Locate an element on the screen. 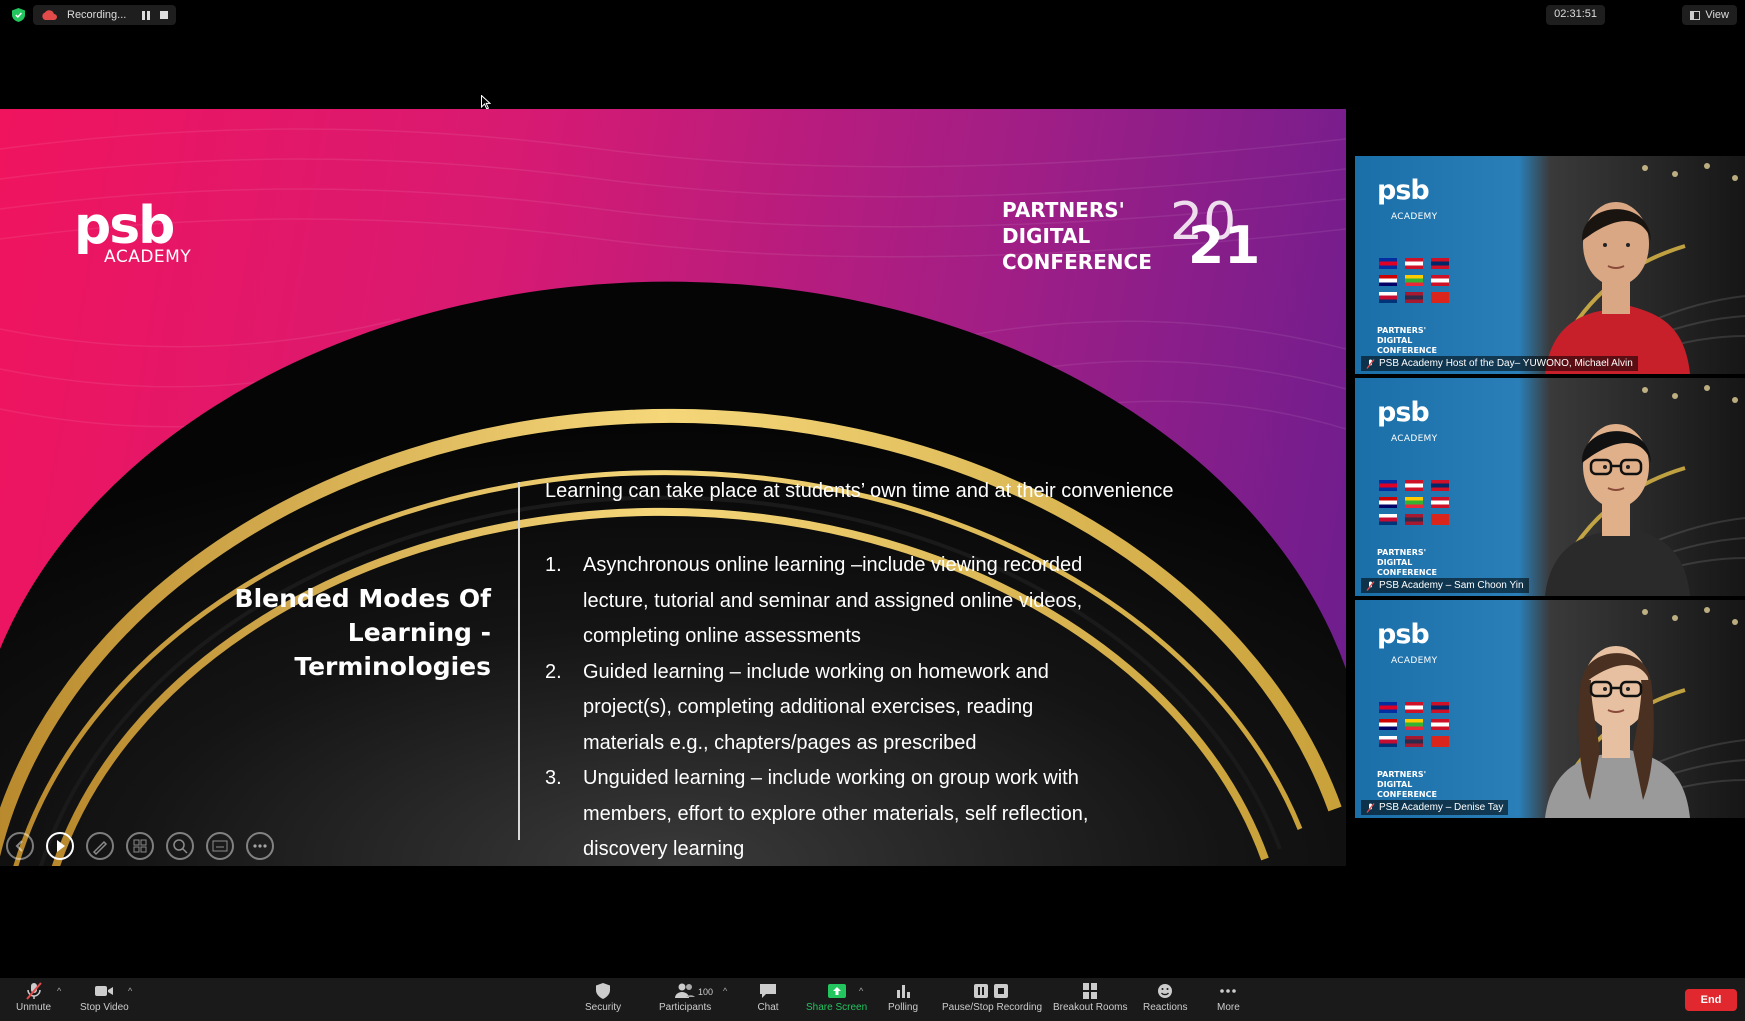 The image size is (1745, 1021). view-layout-icon is located at coordinates (1695, 15).